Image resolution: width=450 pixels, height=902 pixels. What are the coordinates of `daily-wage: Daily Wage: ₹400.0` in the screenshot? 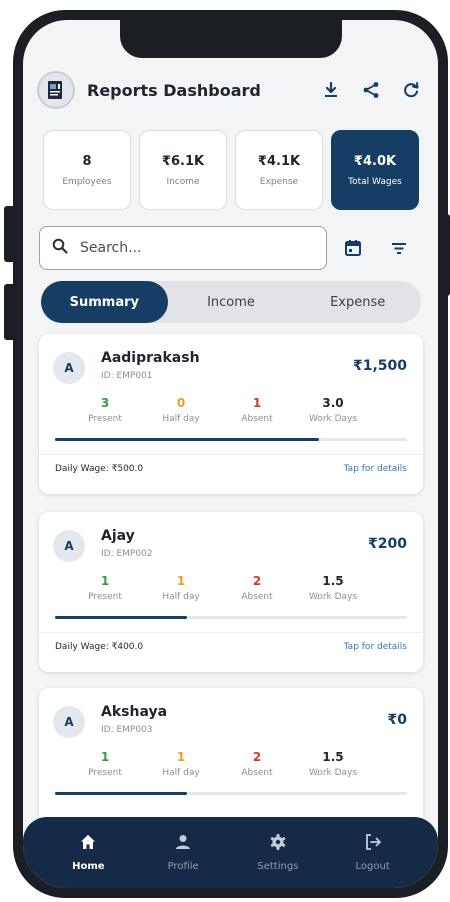 It's located at (99, 647).